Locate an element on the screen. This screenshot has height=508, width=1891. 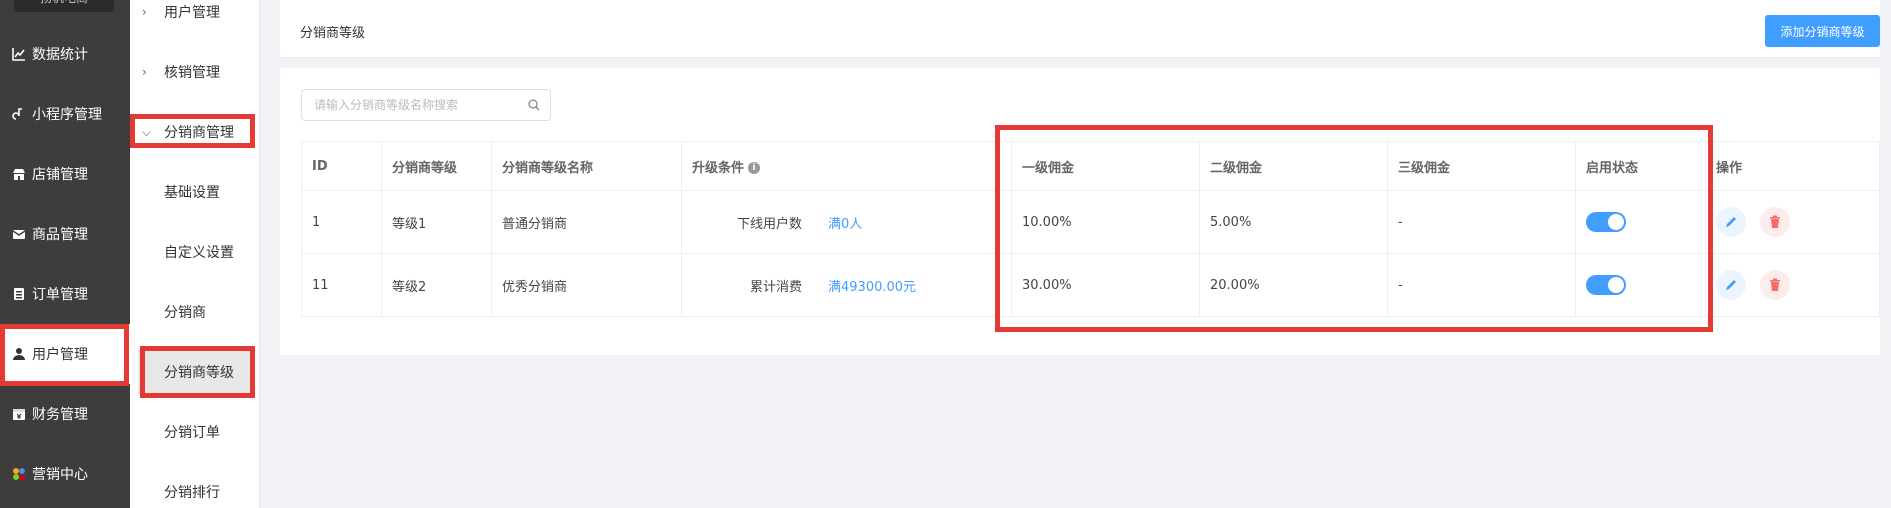
subnav-group-distributor: ⌵ 分销商管理 is located at coordinates (195, 132).